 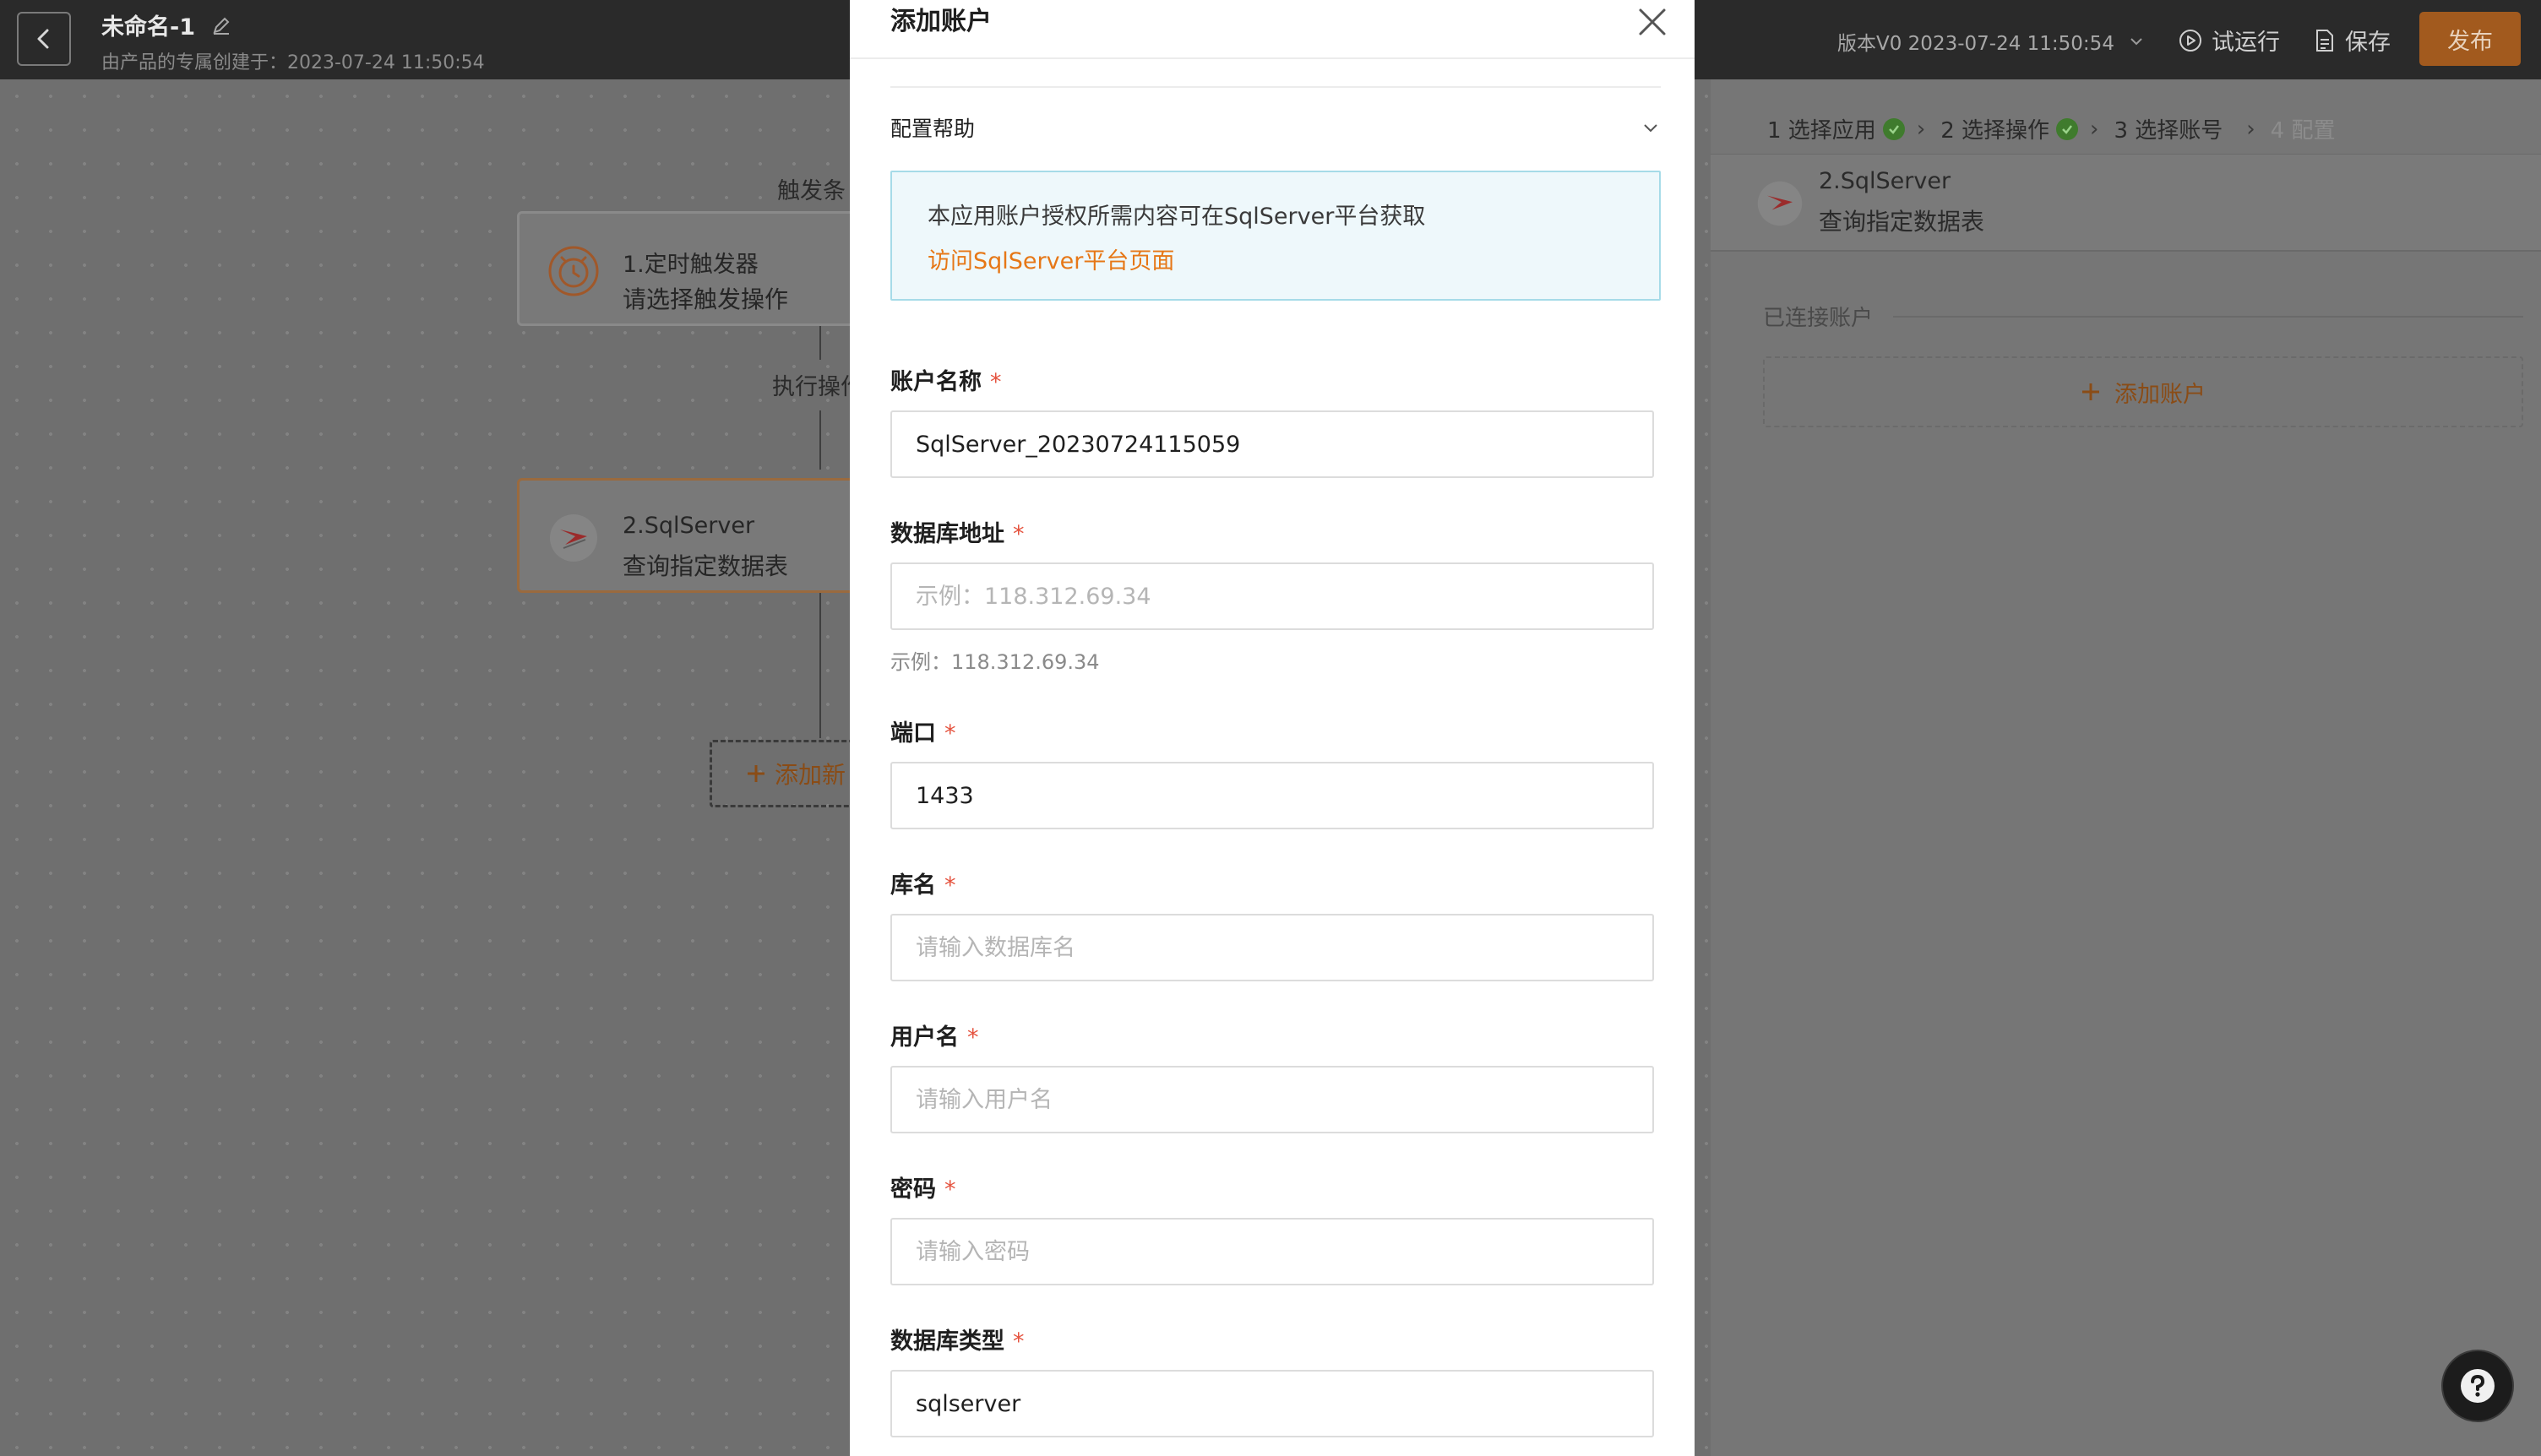 What do you see at coordinates (573, 271) in the screenshot?
I see `alarm-clock-icon` at bounding box center [573, 271].